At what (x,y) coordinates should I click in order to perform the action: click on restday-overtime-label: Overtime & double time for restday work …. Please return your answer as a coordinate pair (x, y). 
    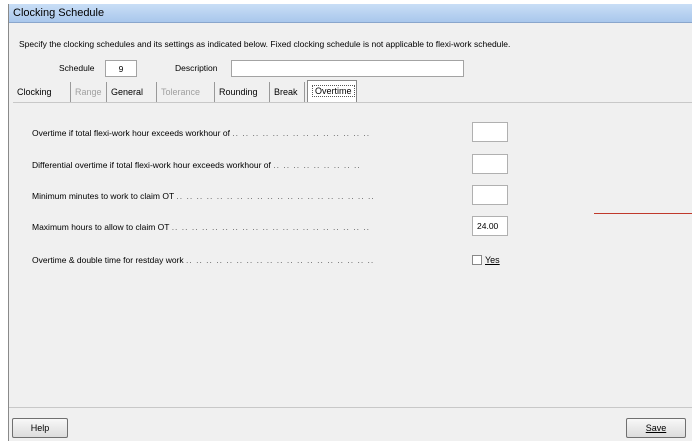
    Looking at the image, I should click on (203, 260).